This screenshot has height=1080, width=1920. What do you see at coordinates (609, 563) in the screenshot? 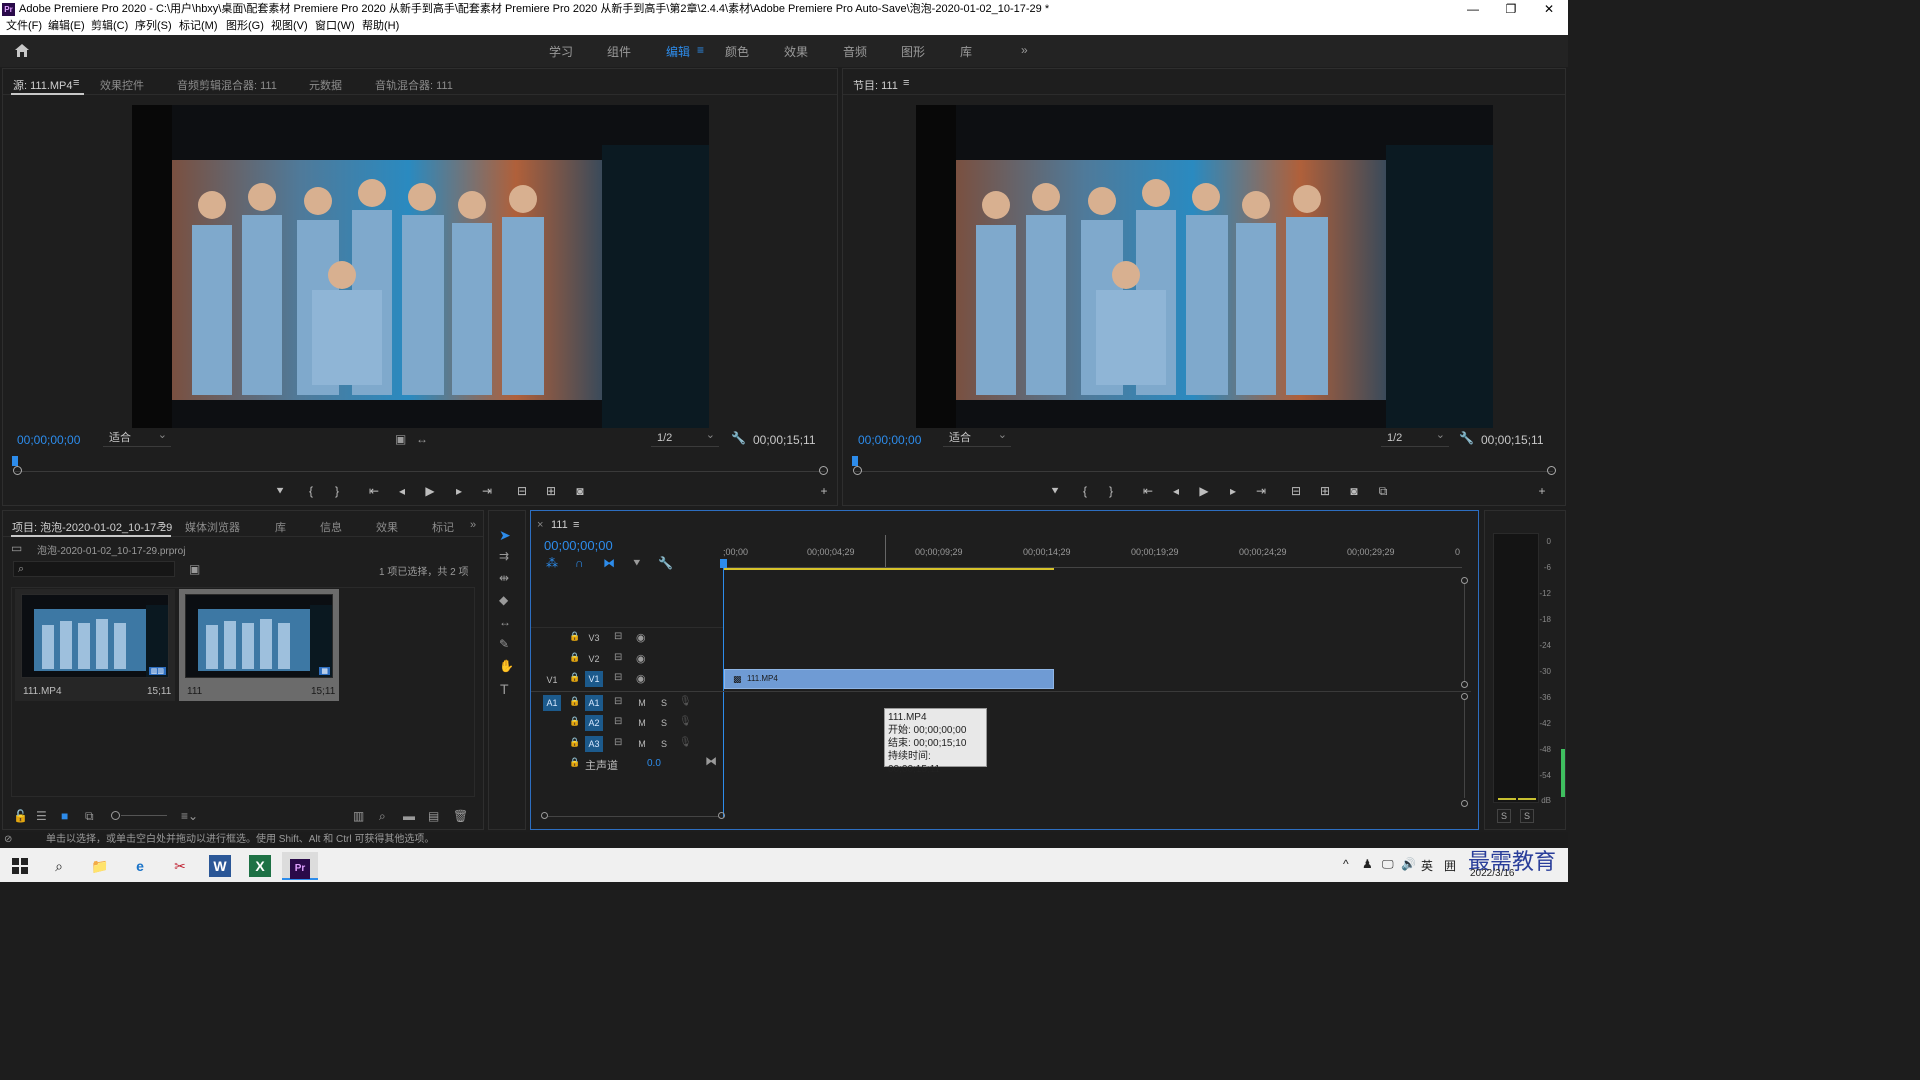
I see `linked-selection-icon: ⧓` at bounding box center [609, 563].